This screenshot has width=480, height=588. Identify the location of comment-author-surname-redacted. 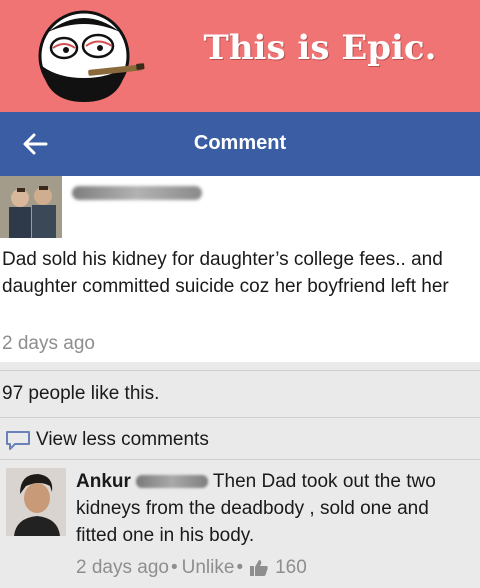
(172, 481).